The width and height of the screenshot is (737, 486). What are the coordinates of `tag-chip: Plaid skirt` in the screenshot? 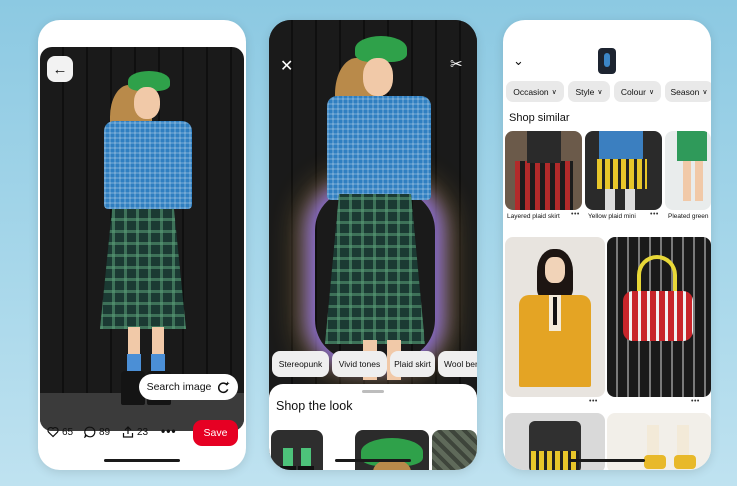 It's located at (412, 364).